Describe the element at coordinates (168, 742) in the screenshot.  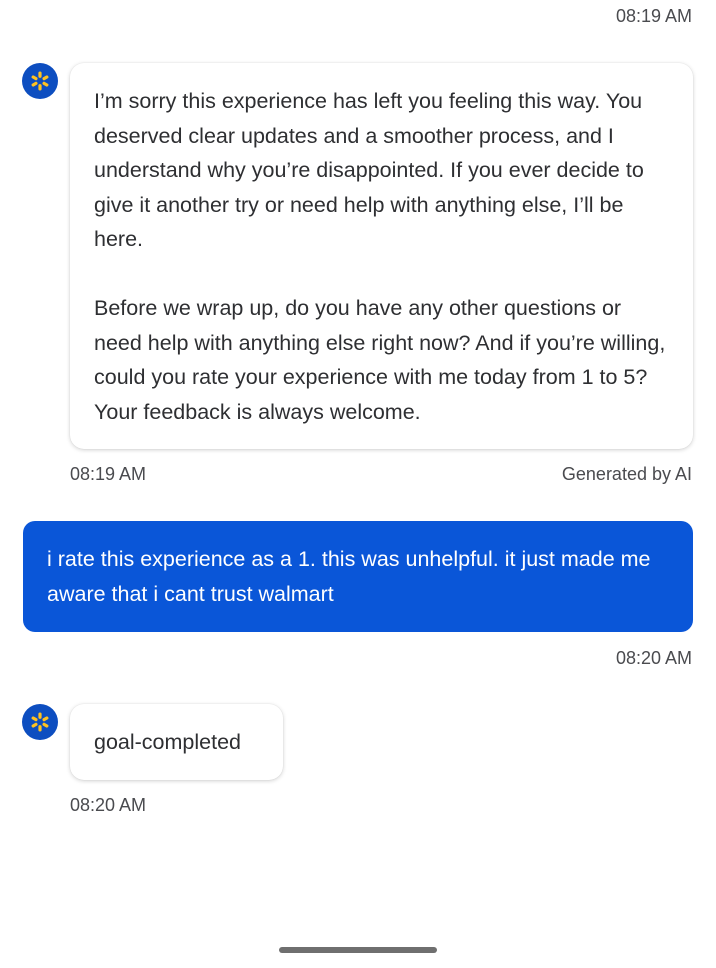
I see `bot-status-text: goal-completed` at that location.